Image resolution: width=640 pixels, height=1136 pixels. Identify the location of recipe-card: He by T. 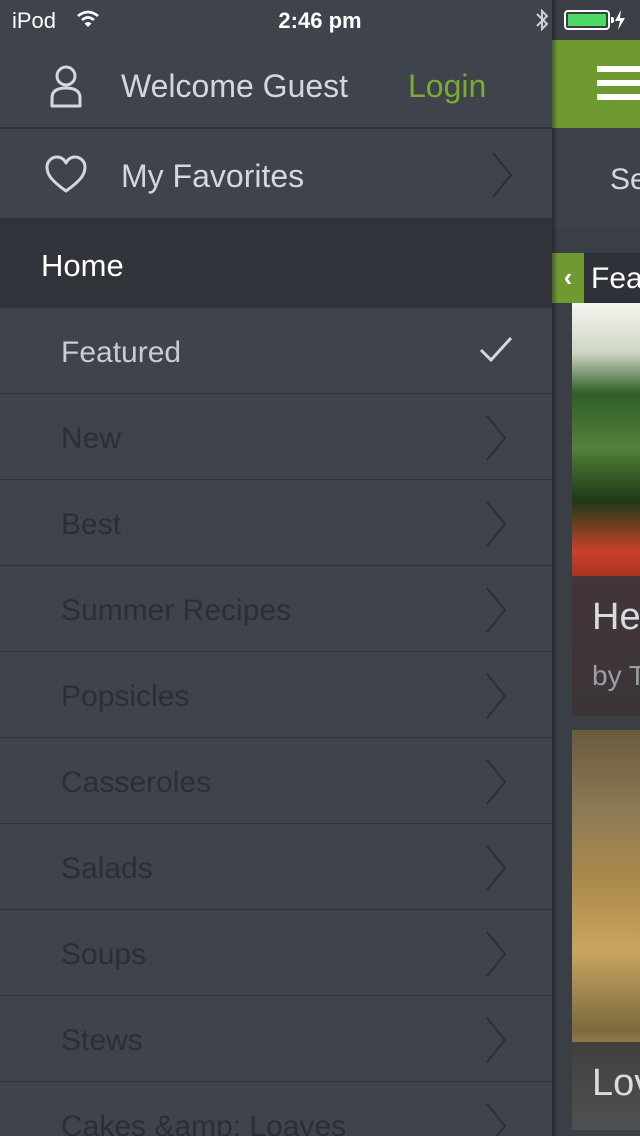
(606, 509).